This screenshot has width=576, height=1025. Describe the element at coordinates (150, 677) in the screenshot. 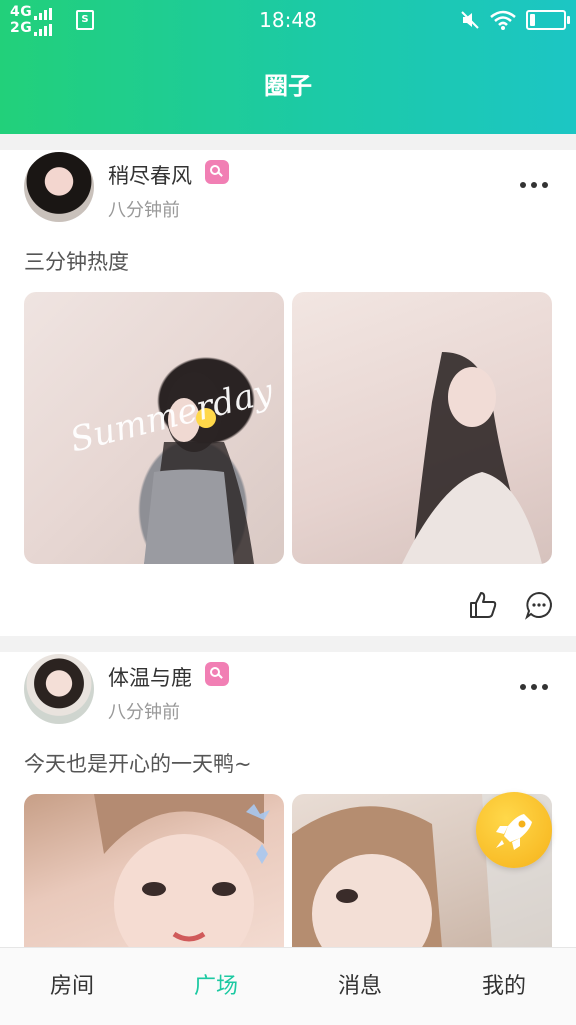

I see `post-username: 体温与鹿` at that location.